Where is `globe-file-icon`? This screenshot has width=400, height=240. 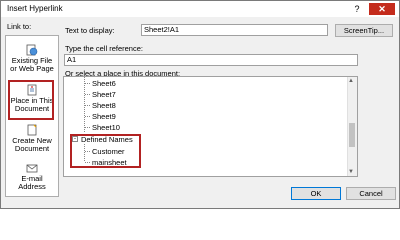 globe-file-icon is located at coordinates (32, 50).